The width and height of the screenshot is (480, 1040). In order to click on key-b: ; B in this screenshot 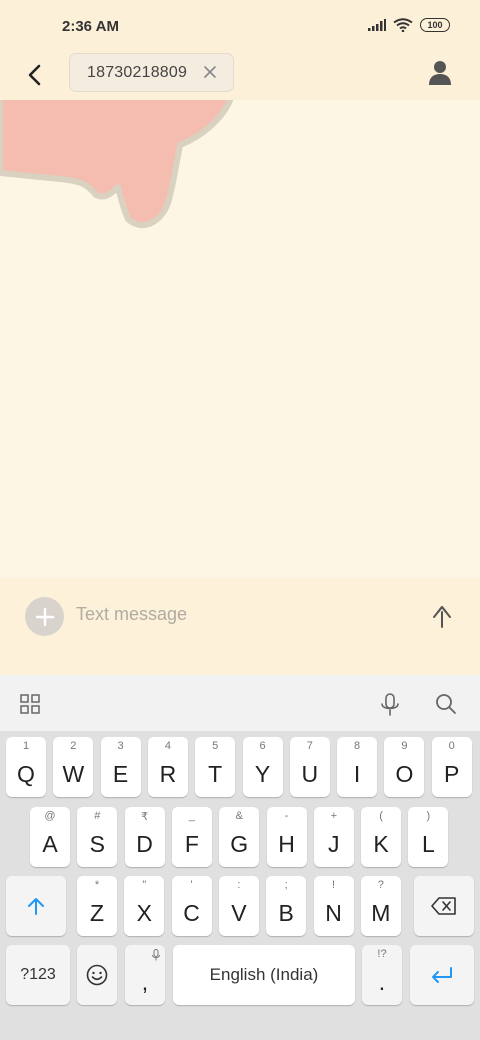, I will do `click(286, 906)`.